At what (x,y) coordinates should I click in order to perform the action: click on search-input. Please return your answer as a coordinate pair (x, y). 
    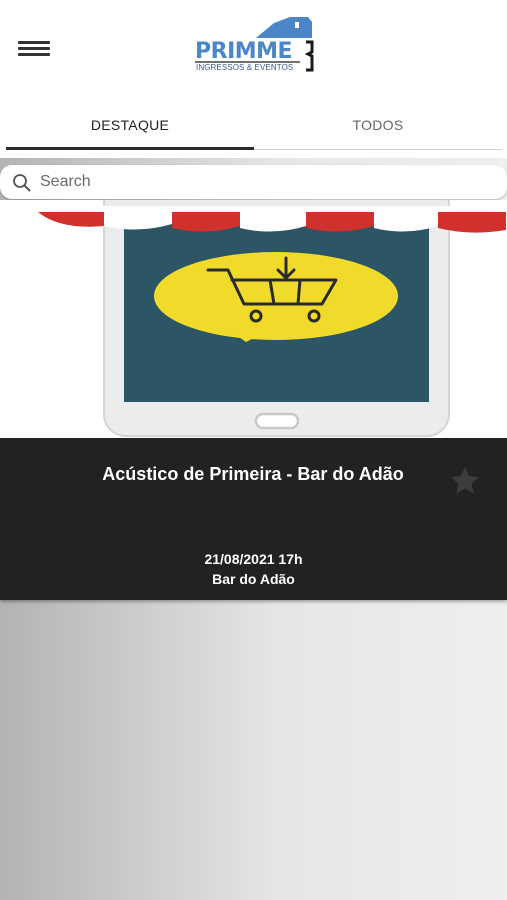
    Looking at the image, I should click on (260, 182).